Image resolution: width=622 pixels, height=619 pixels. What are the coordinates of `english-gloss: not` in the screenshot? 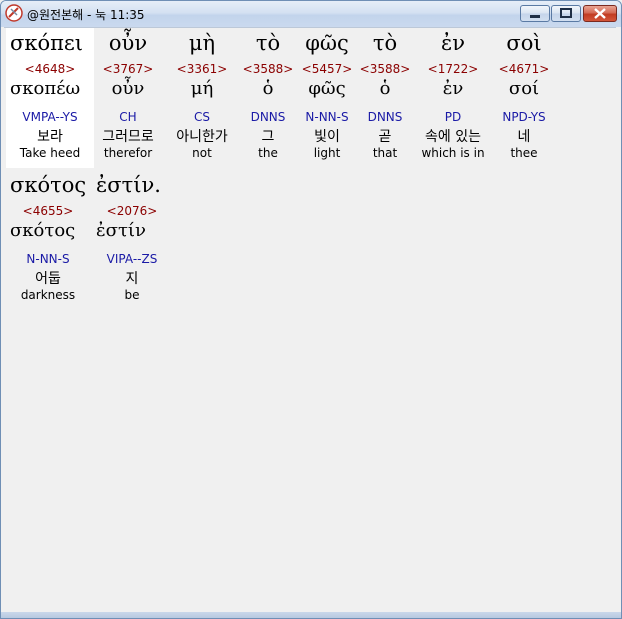 It's located at (202, 153).